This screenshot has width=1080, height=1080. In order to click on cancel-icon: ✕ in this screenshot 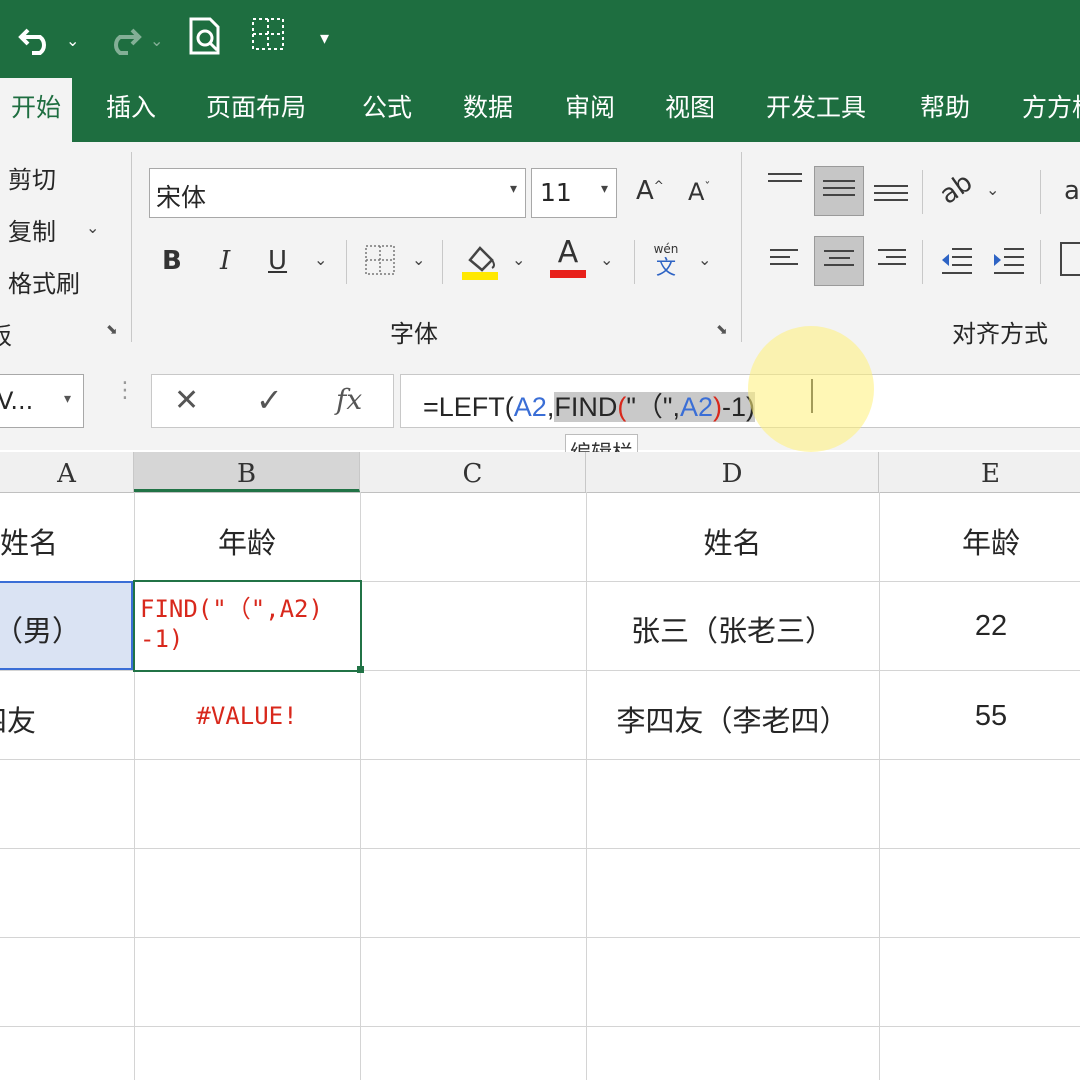, I will do `click(186, 400)`.